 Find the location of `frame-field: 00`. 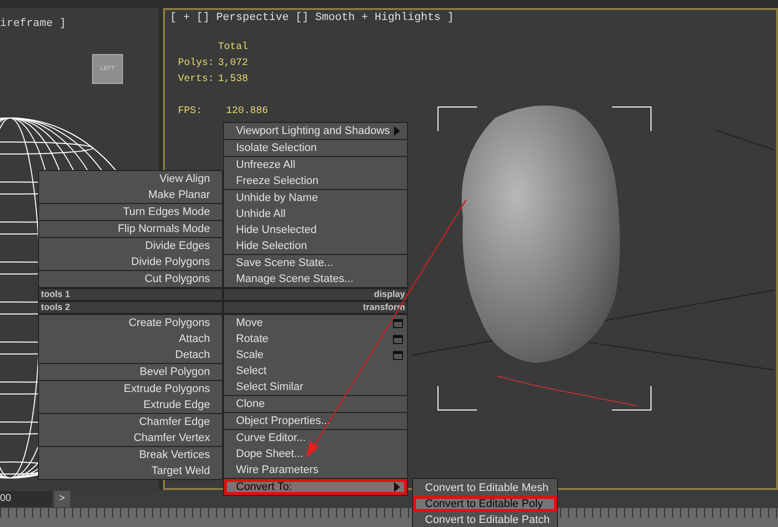

frame-field: 00 is located at coordinates (26, 499).